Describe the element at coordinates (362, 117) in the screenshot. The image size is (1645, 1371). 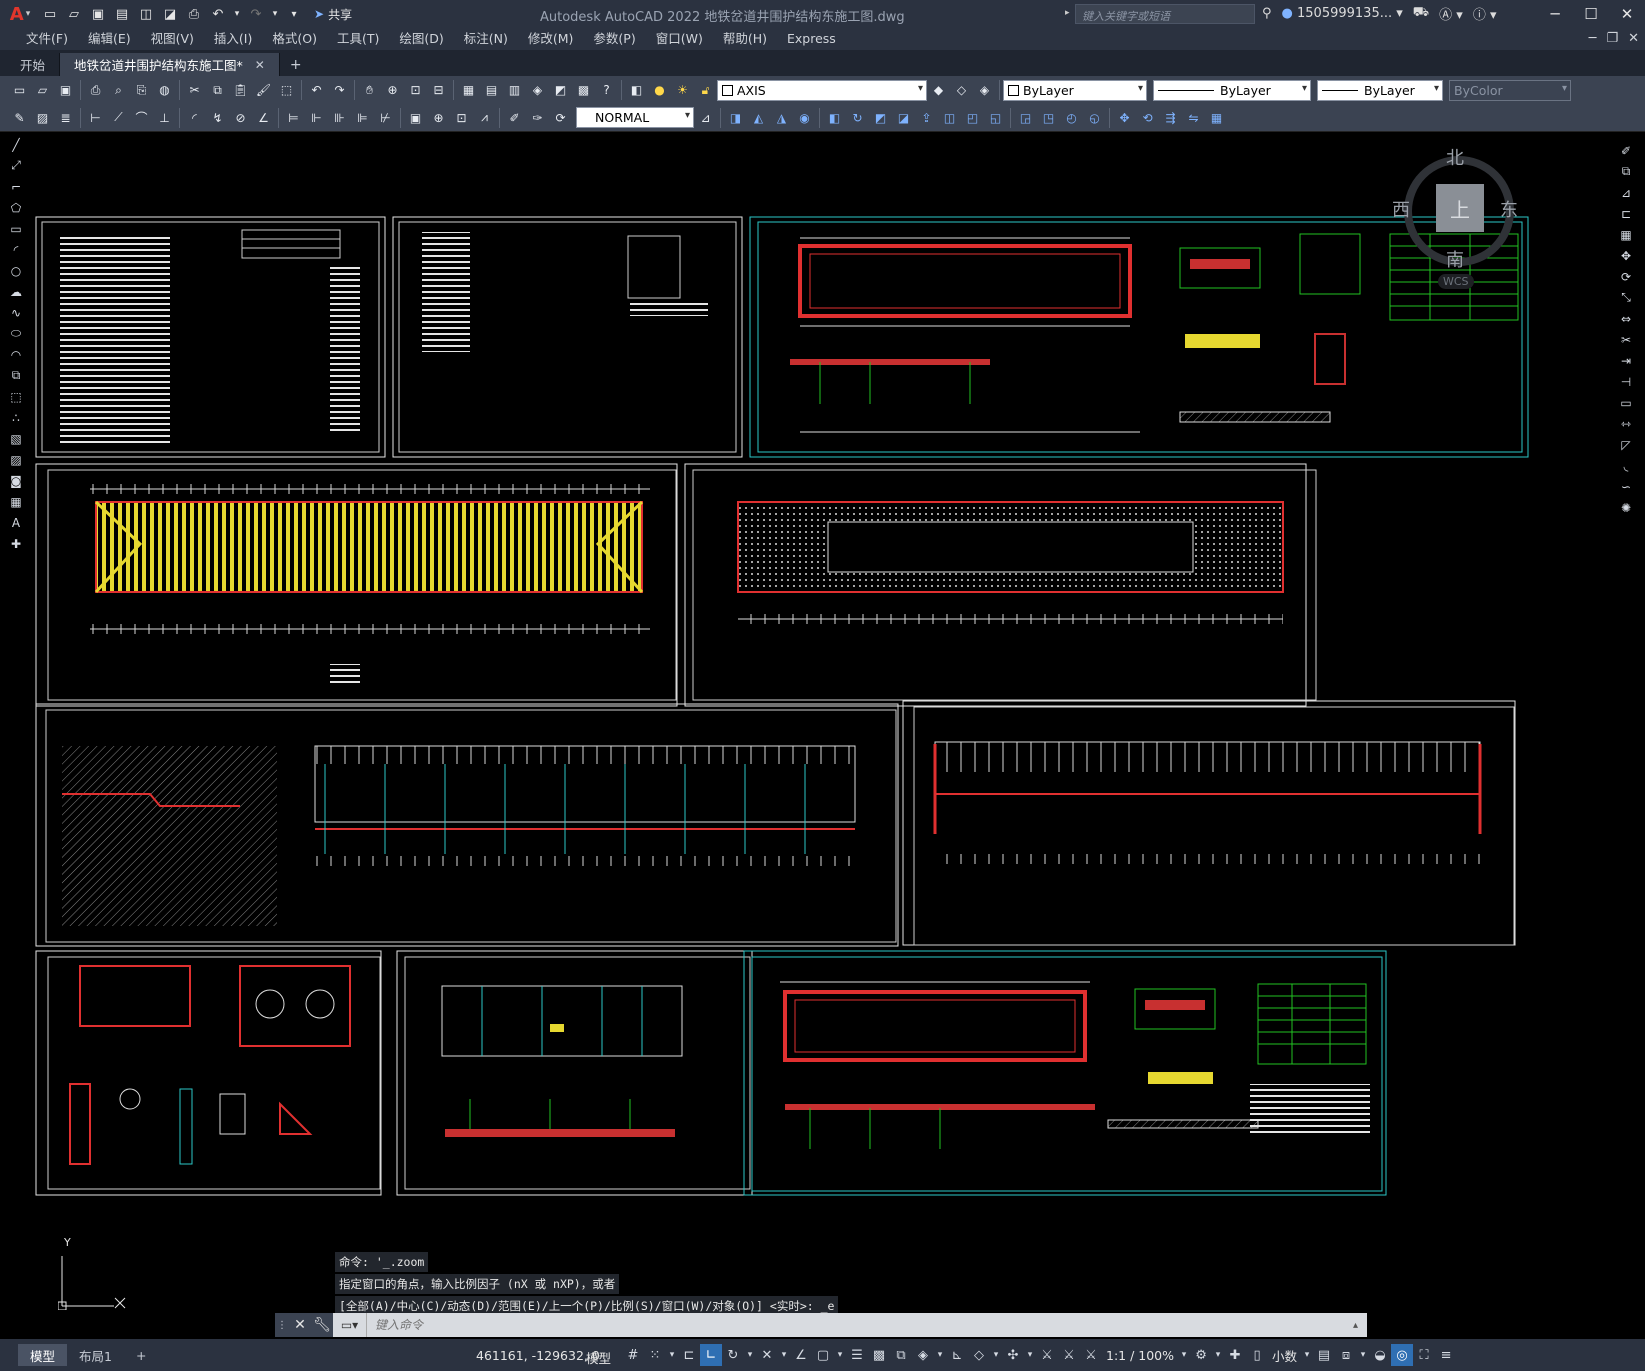
I see `dim-space-icon: ⊫` at that location.